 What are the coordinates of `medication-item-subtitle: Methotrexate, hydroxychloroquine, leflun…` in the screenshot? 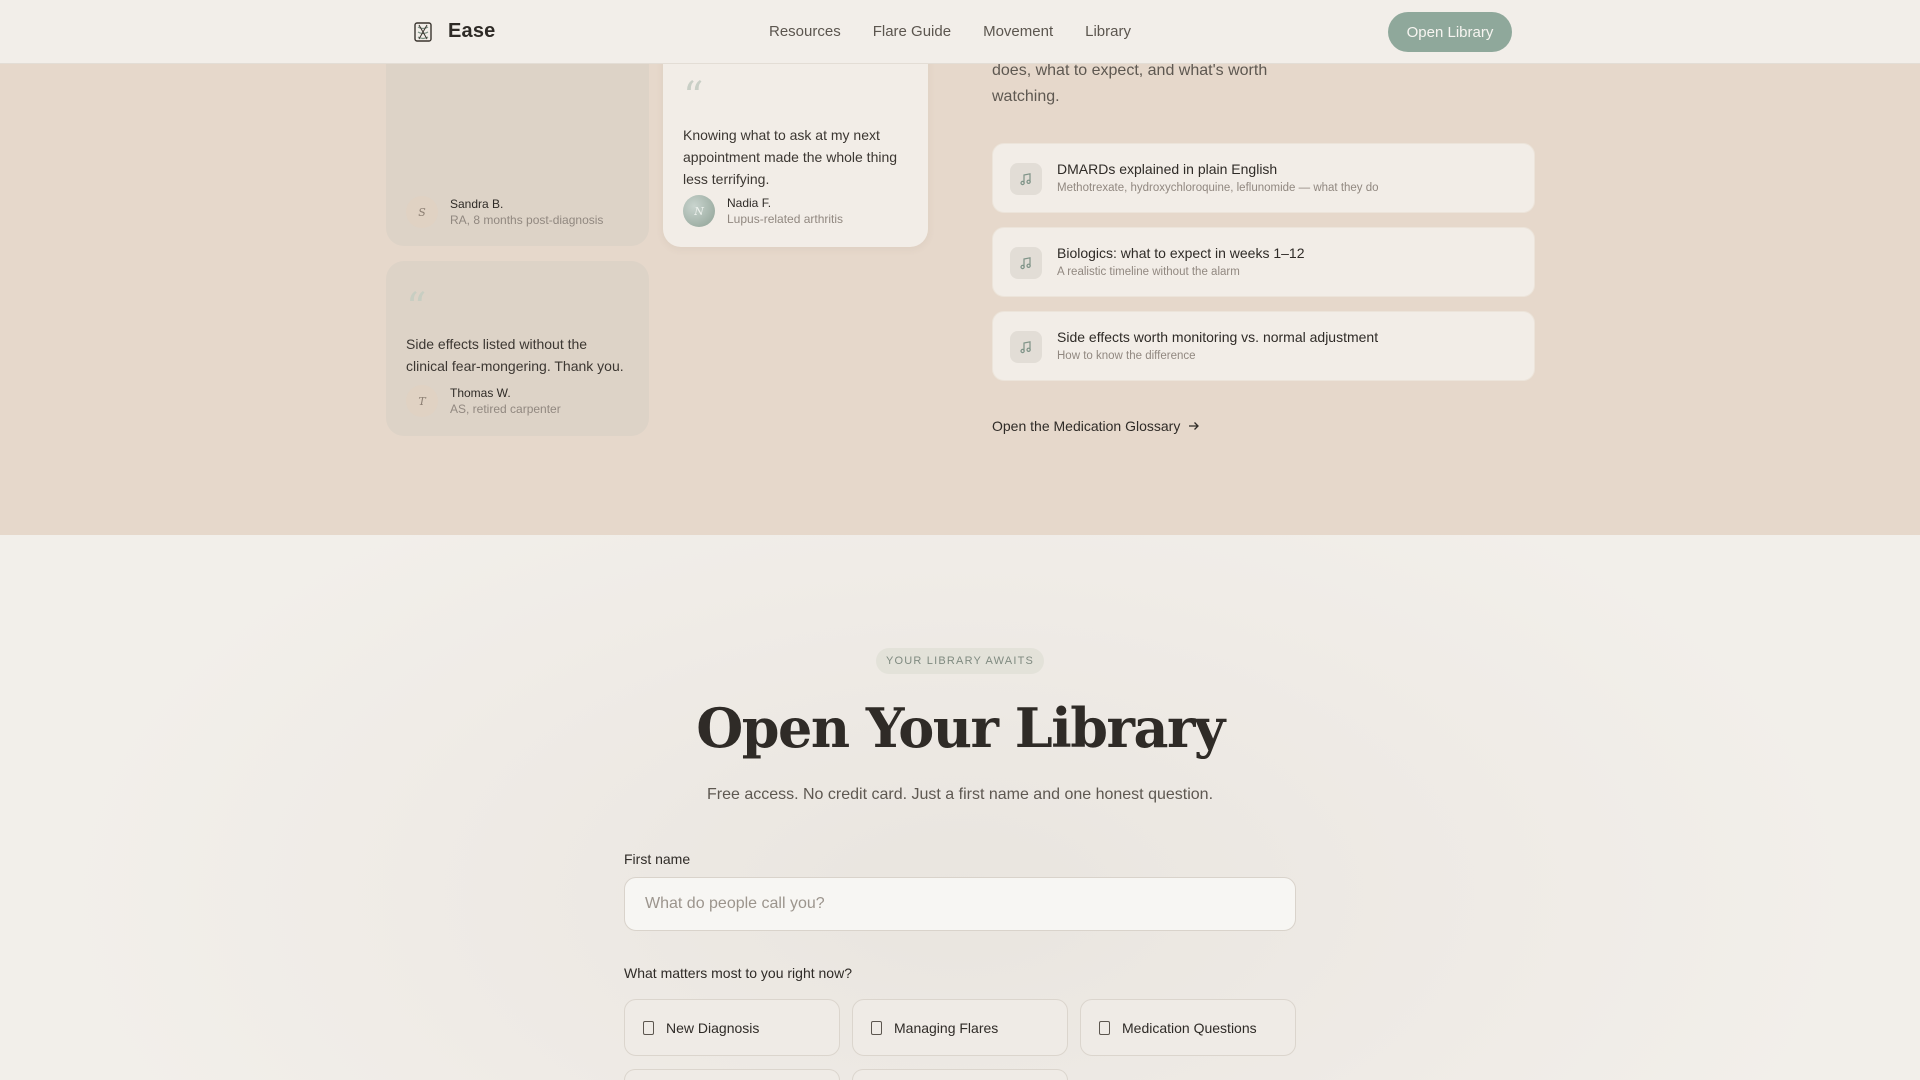 It's located at (1218, 188).